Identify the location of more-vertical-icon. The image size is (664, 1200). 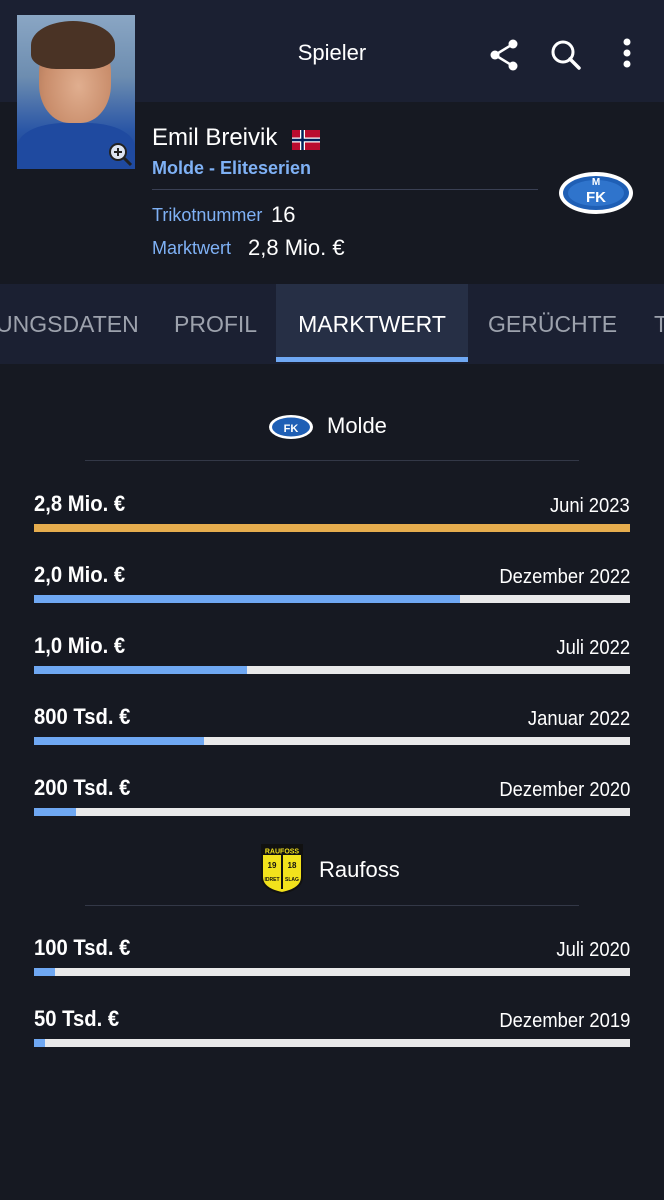
(627, 55).